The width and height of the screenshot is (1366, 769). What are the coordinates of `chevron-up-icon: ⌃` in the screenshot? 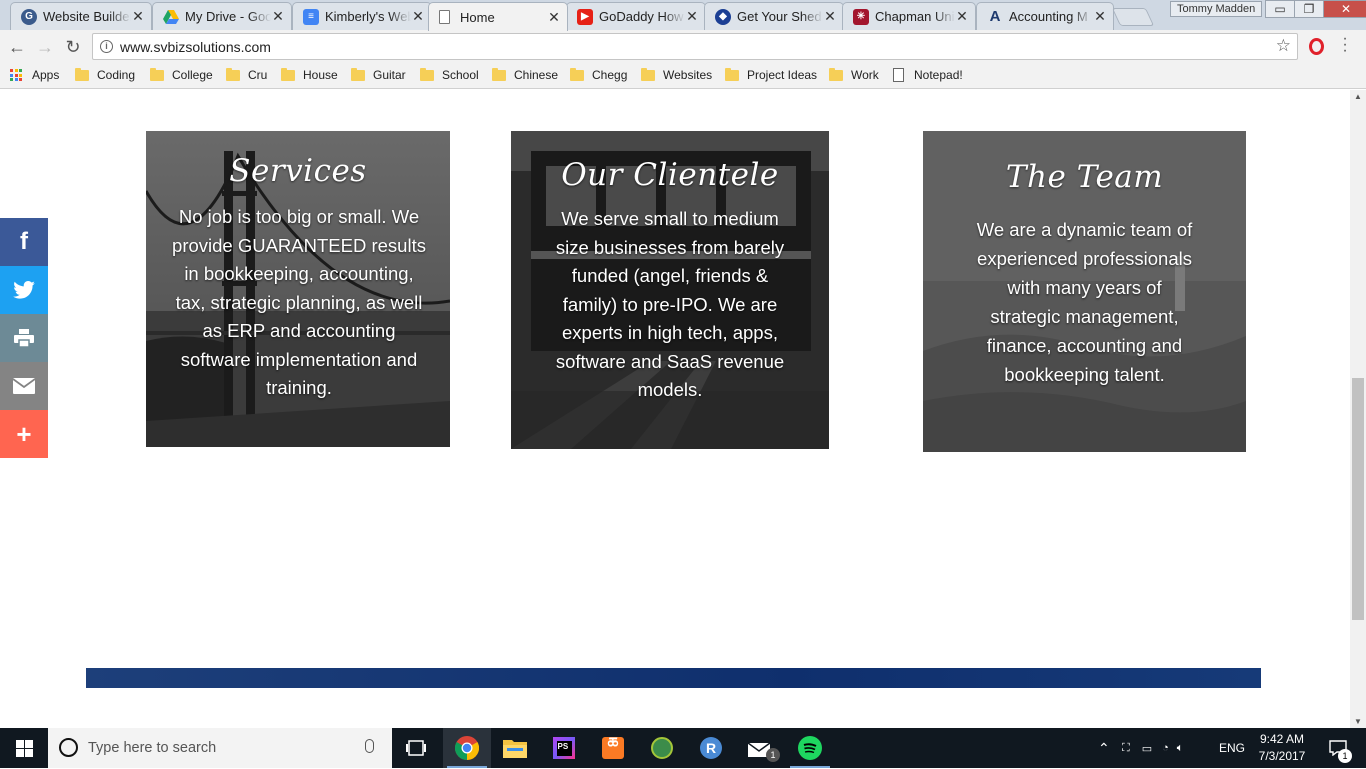 It's located at (1104, 747).